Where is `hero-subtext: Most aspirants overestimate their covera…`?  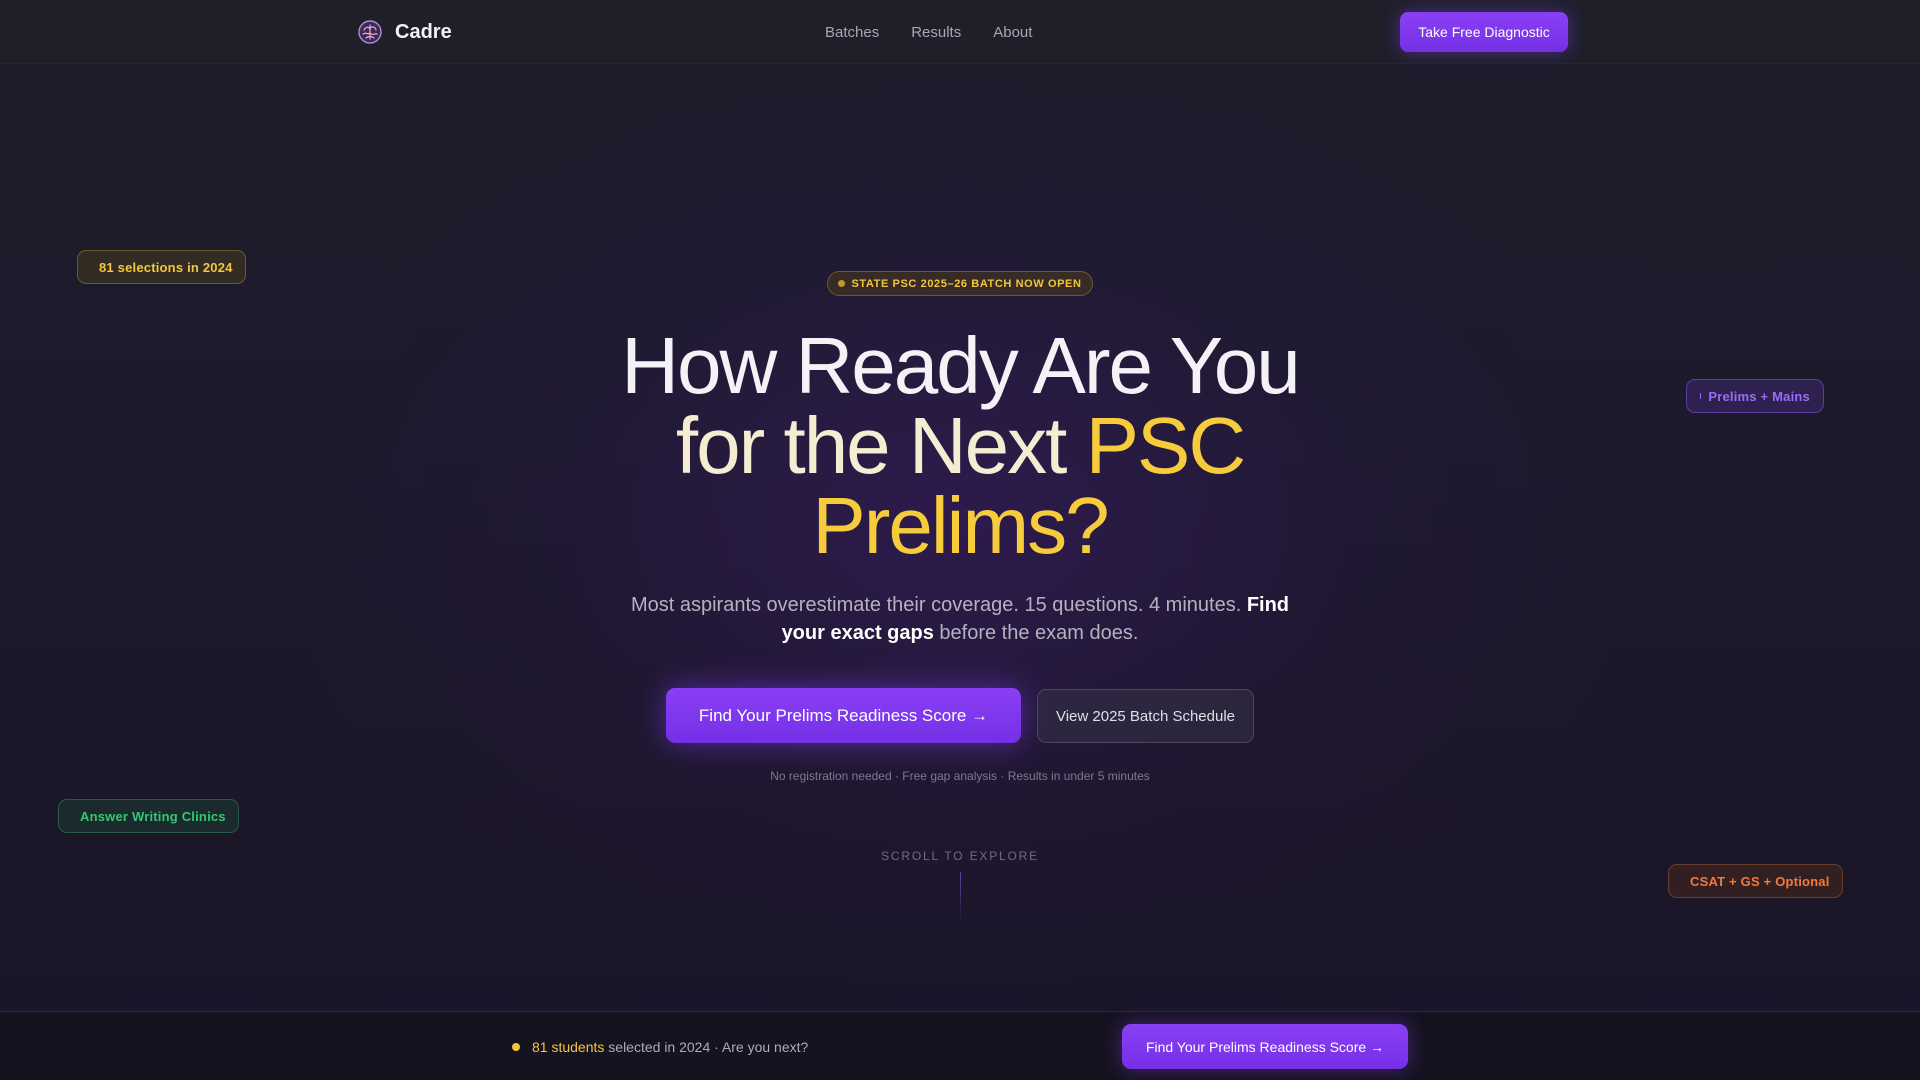 hero-subtext: Most aspirants overestimate their covera… is located at coordinates (960, 619).